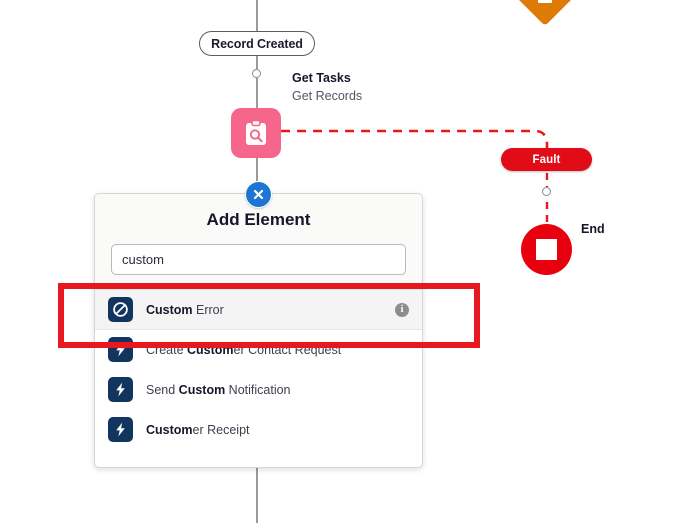 This screenshot has height=523, width=674. I want to click on list-item-prefix: Send, so click(162, 389).